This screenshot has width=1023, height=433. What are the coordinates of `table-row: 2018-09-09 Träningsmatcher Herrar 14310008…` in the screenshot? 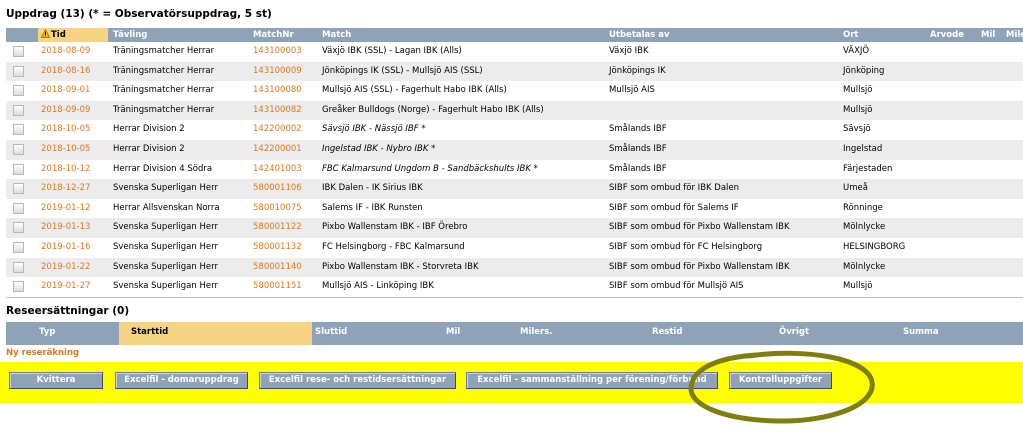 It's located at (514, 110).